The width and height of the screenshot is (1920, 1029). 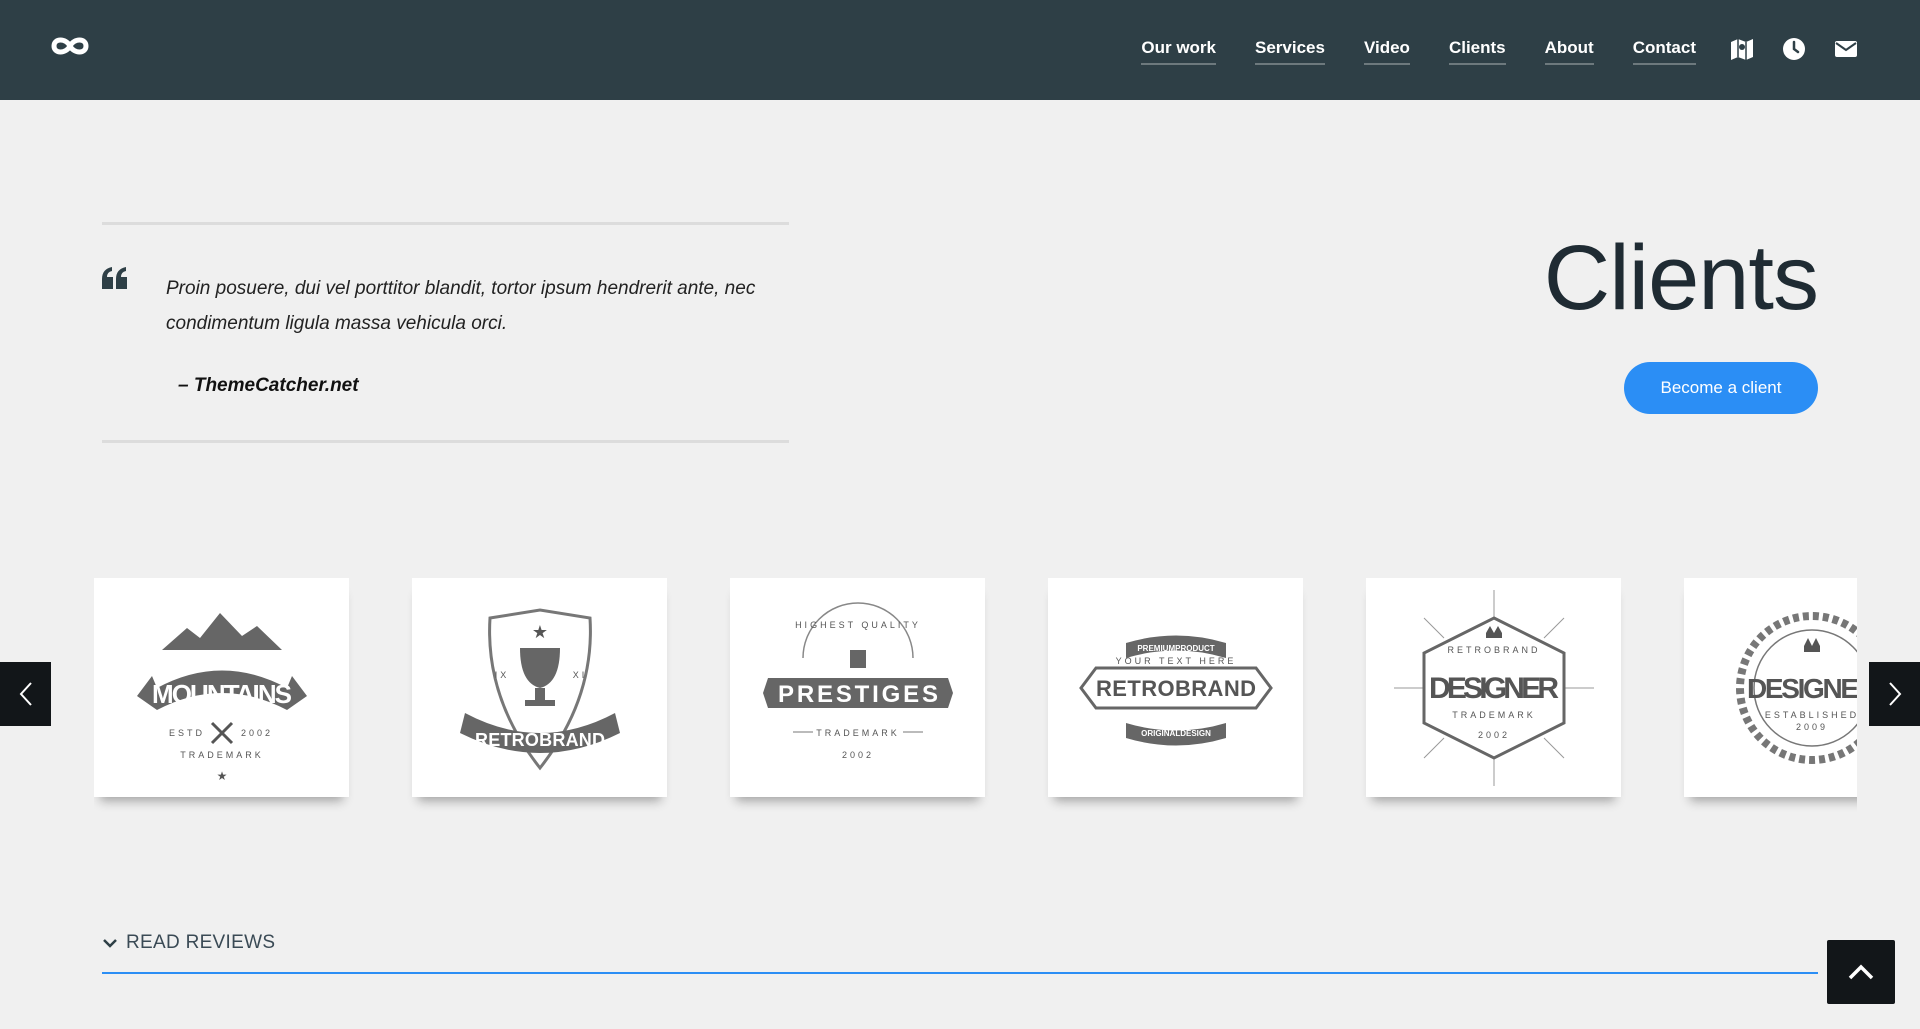 What do you see at coordinates (186, 733) in the screenshot?
I see `svg-text: ESTD` at bounding box center [186, 733].